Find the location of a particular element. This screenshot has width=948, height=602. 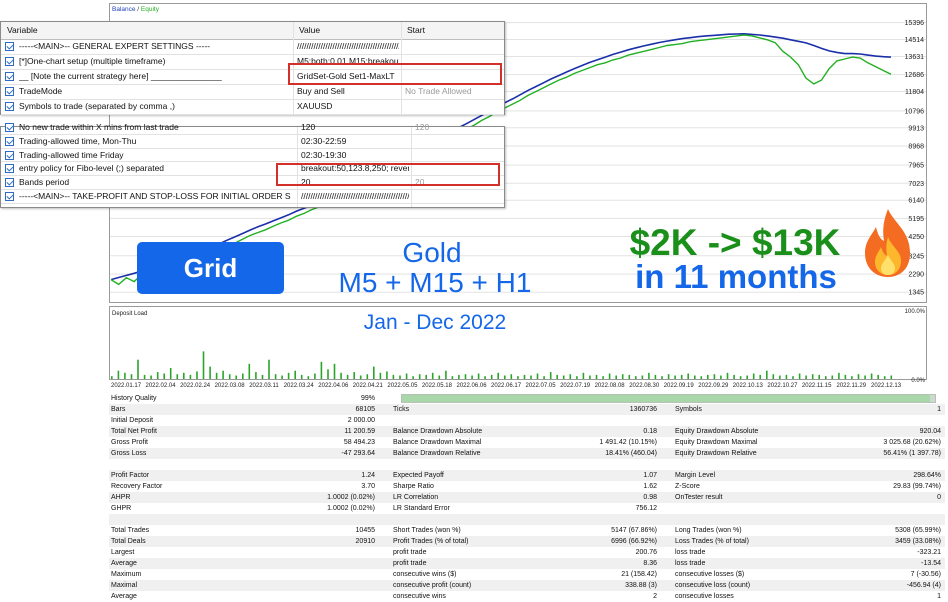

report-value: 338.88 (3) is located at coordinates (641, 585).